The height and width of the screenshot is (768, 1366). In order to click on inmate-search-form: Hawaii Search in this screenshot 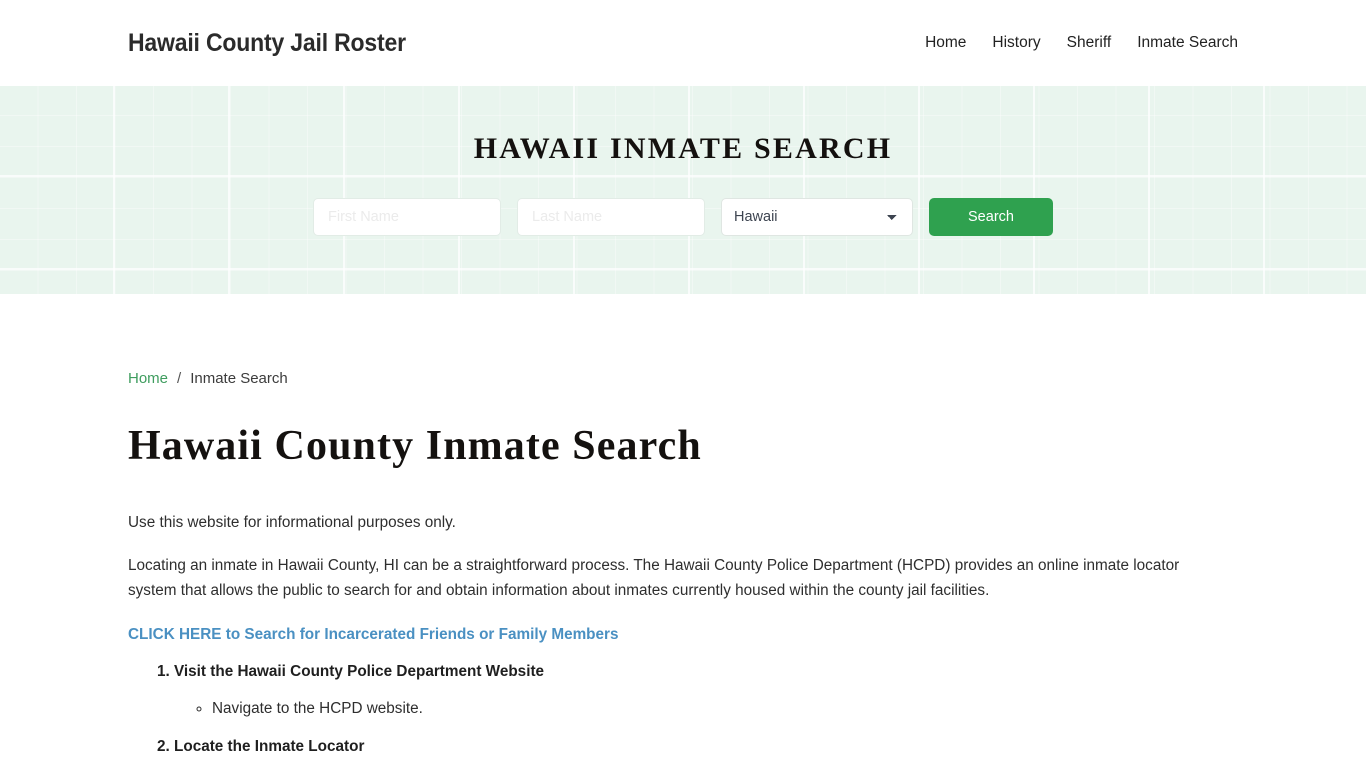, I will do `click(683, 217)`.